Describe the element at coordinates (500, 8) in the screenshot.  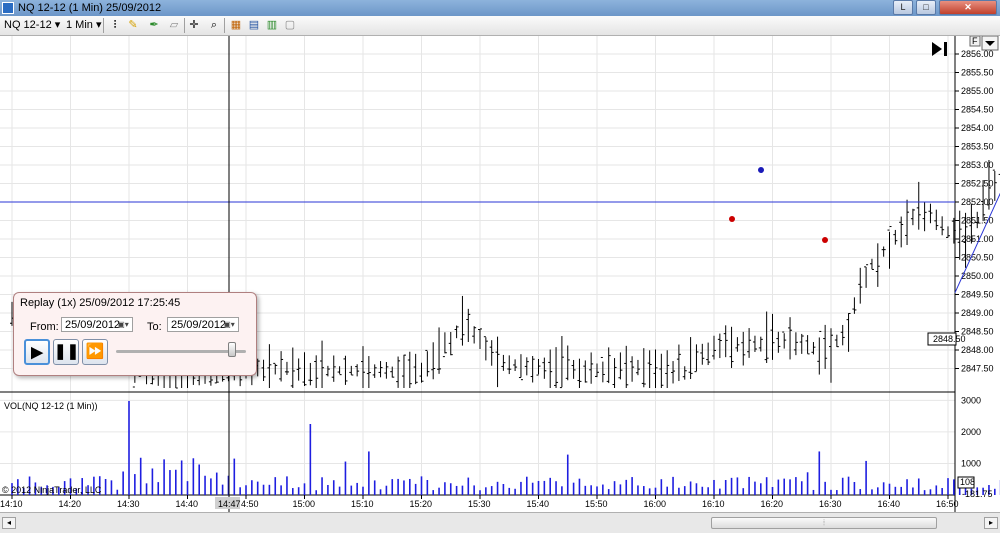
I see `window-title-bar: NQ 12-12 (1 Min) 25/09/2012 L □ ✕` at that location.